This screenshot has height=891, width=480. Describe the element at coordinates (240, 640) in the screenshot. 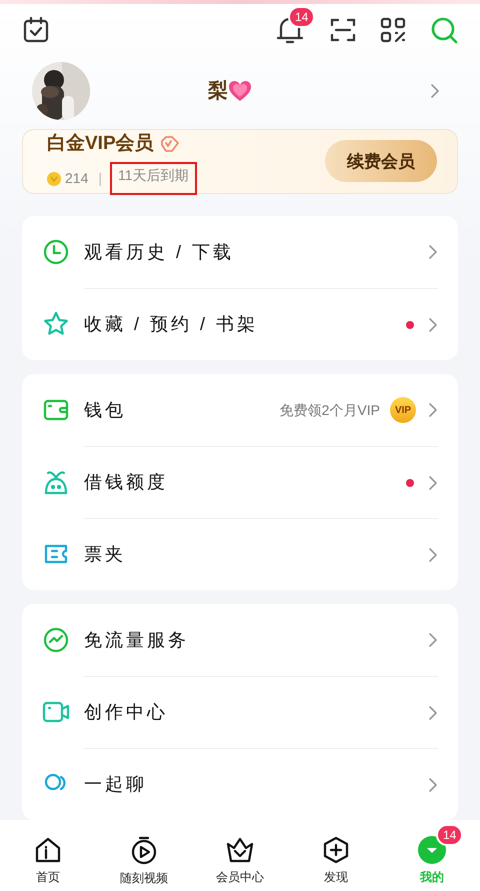

I see `menu-item: 免流量服务` at that location.